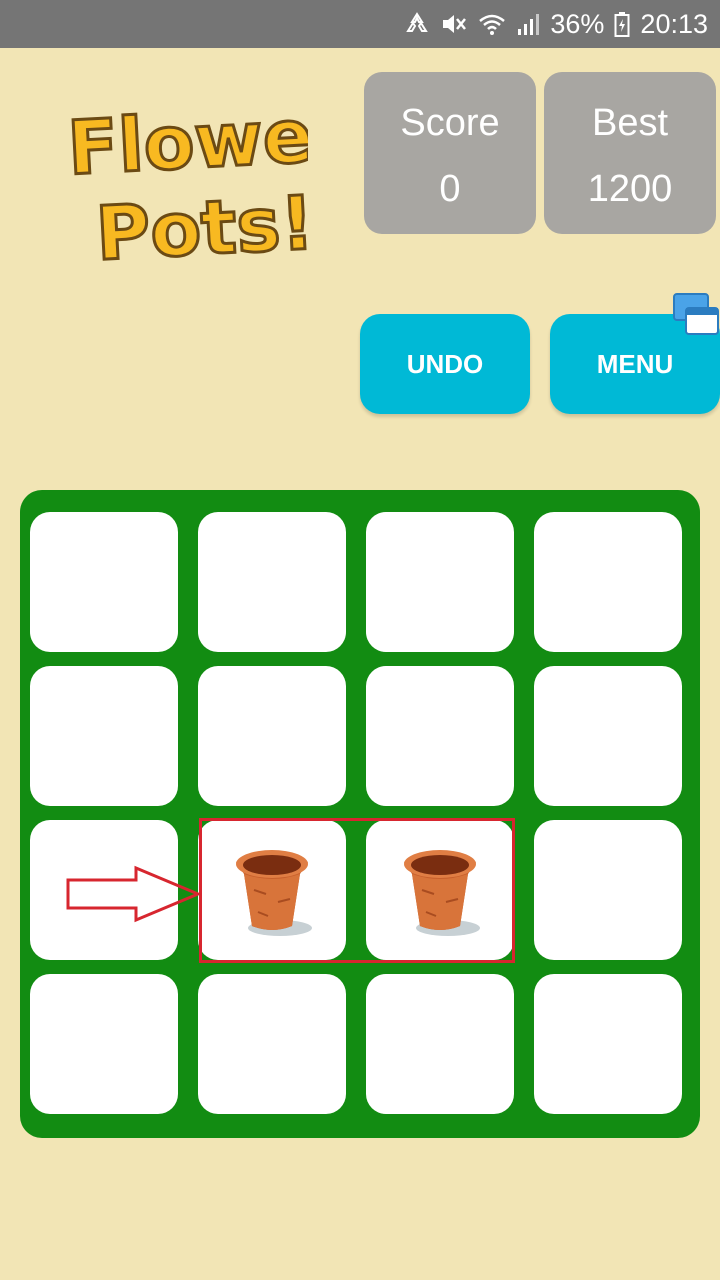 The image size is (720, 1280). Describe the element at coordinates (577, 23) in the screenshot. I see `battery-percent: 36%` at that location.